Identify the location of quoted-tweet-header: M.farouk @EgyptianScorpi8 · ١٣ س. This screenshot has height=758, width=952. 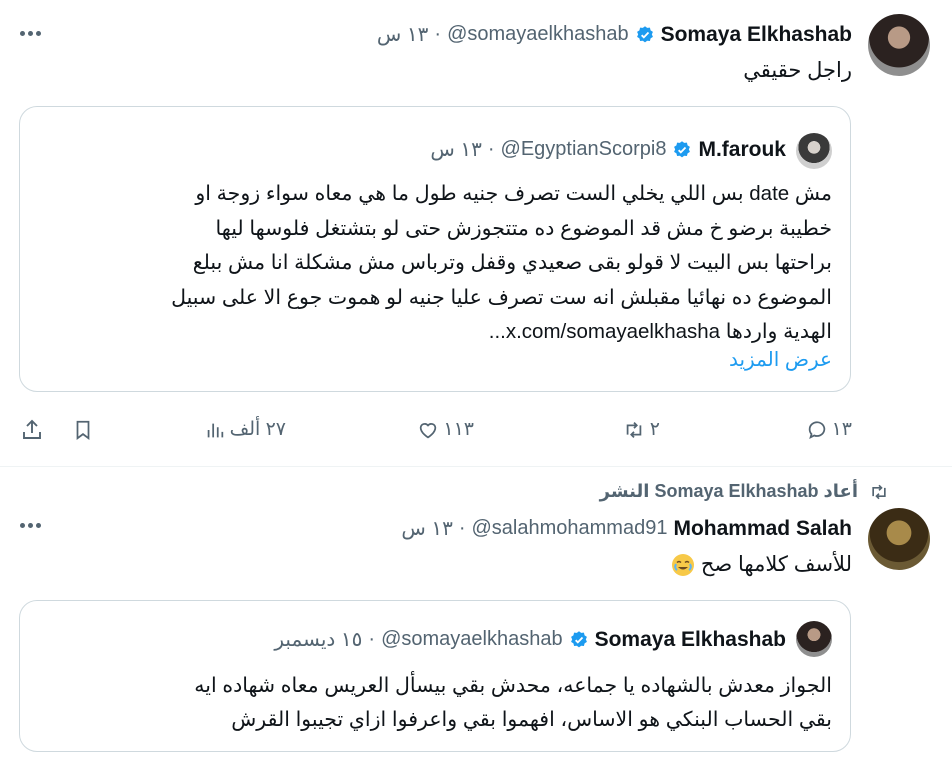
(608, 149).